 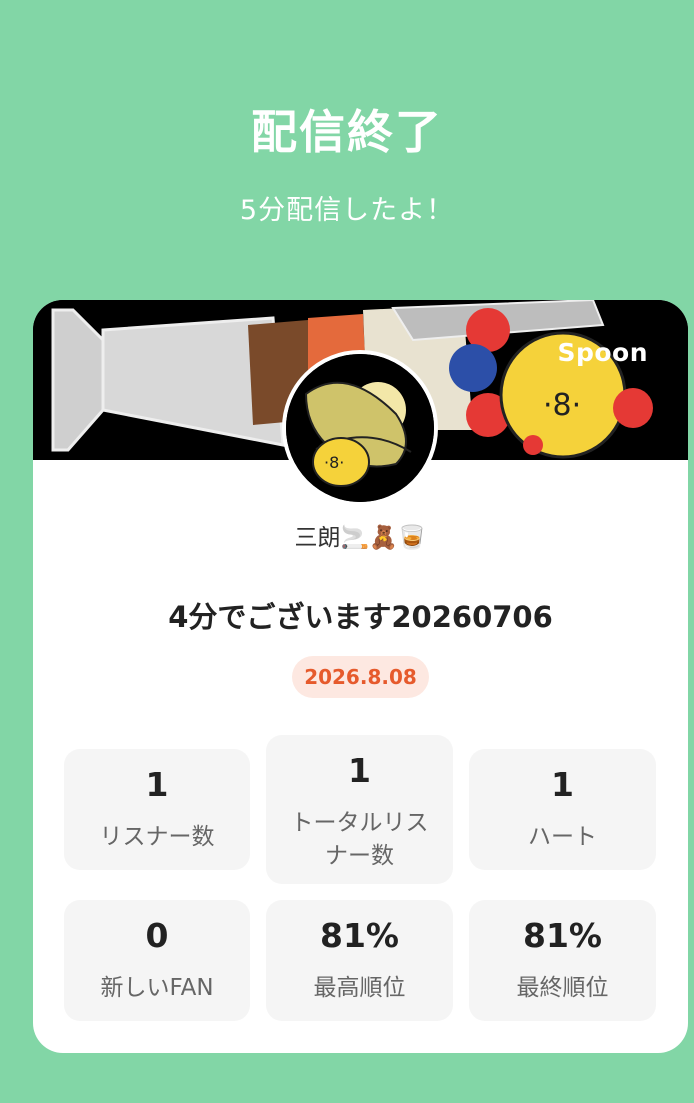 What do you see at coordinates (360, 617) in the screenshot?
I see `cast-title: 4分でございます20260706` at bounding box center [360, 617].